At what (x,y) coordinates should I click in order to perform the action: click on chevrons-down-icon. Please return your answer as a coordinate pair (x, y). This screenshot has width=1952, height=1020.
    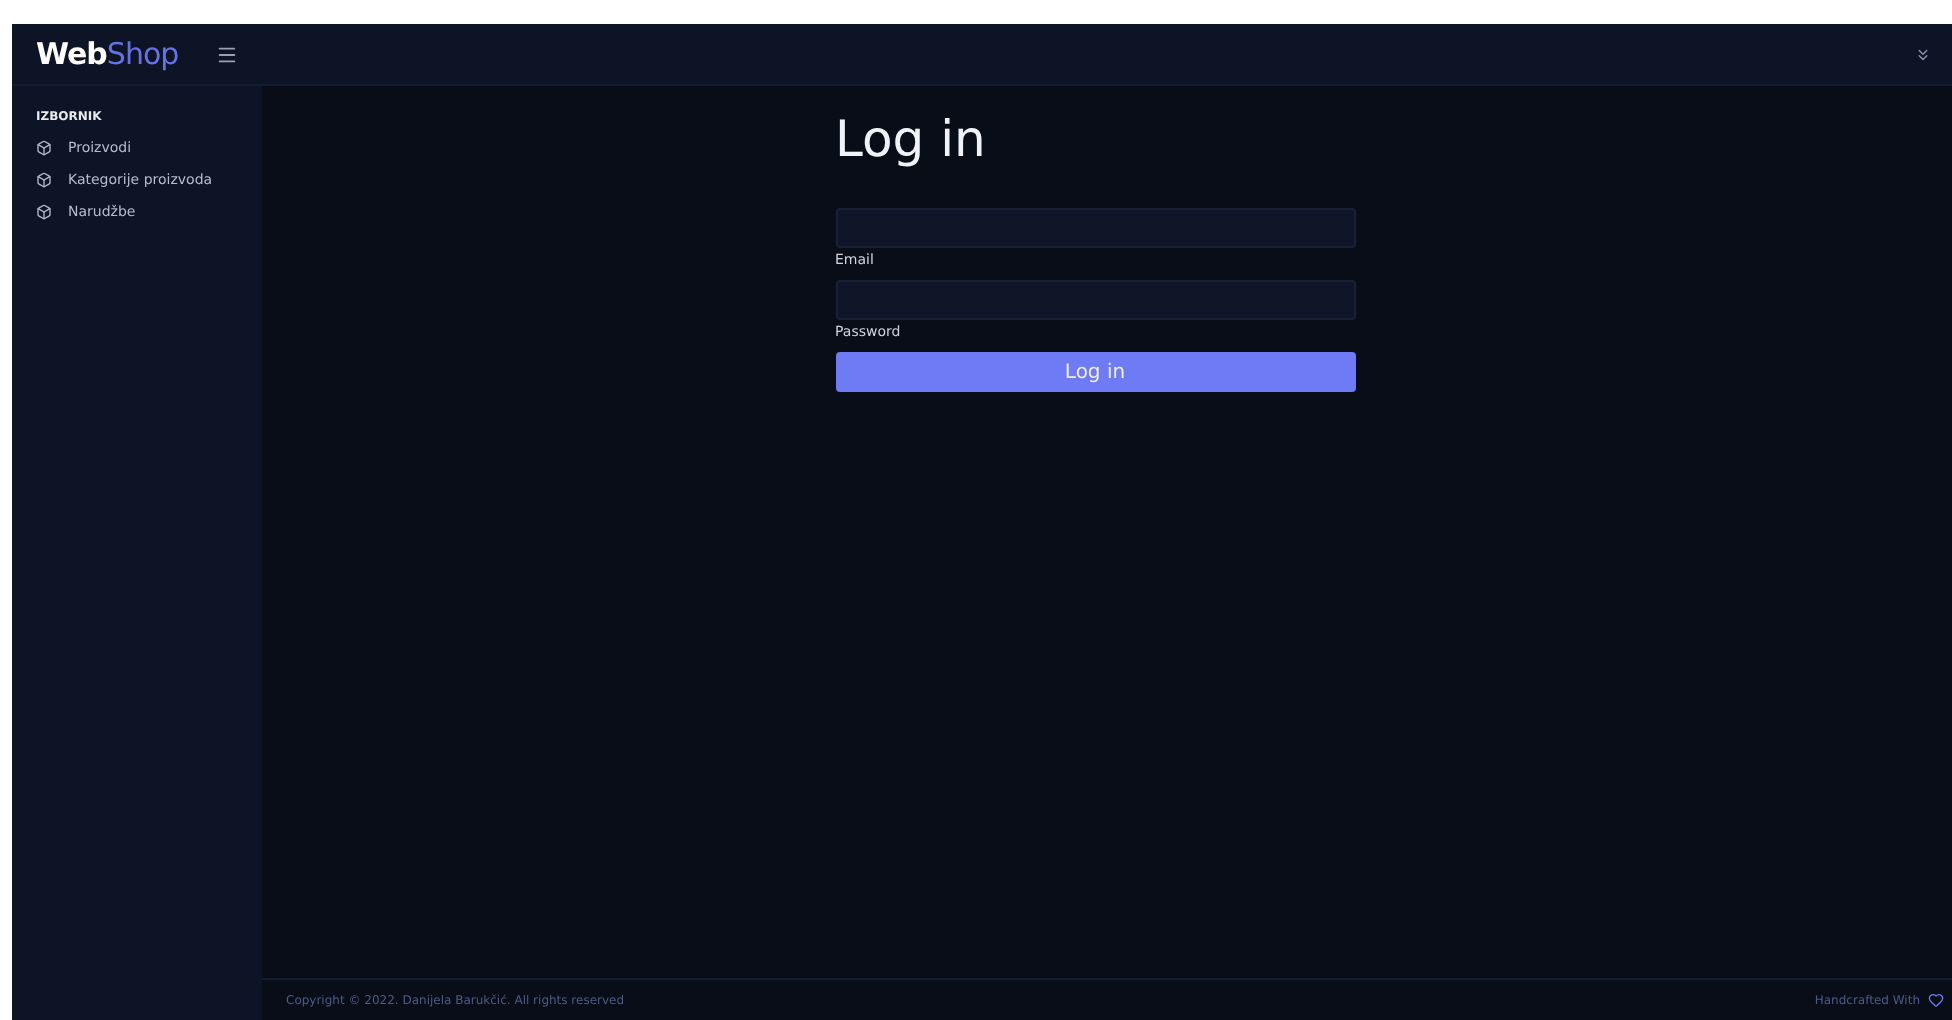
    Looking at the image, I should click on (1923, 54).